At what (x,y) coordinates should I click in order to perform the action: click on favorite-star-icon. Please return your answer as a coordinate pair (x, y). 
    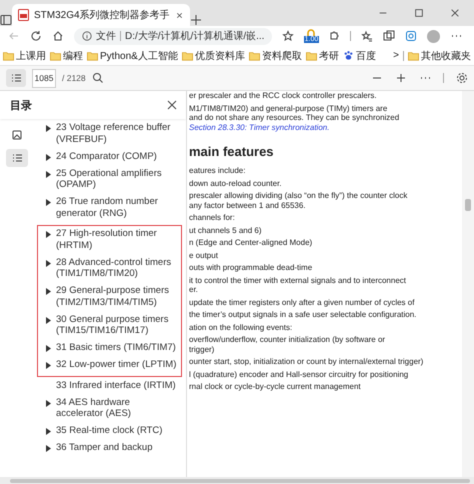
    Looking at the image, I should click on (288, 36).